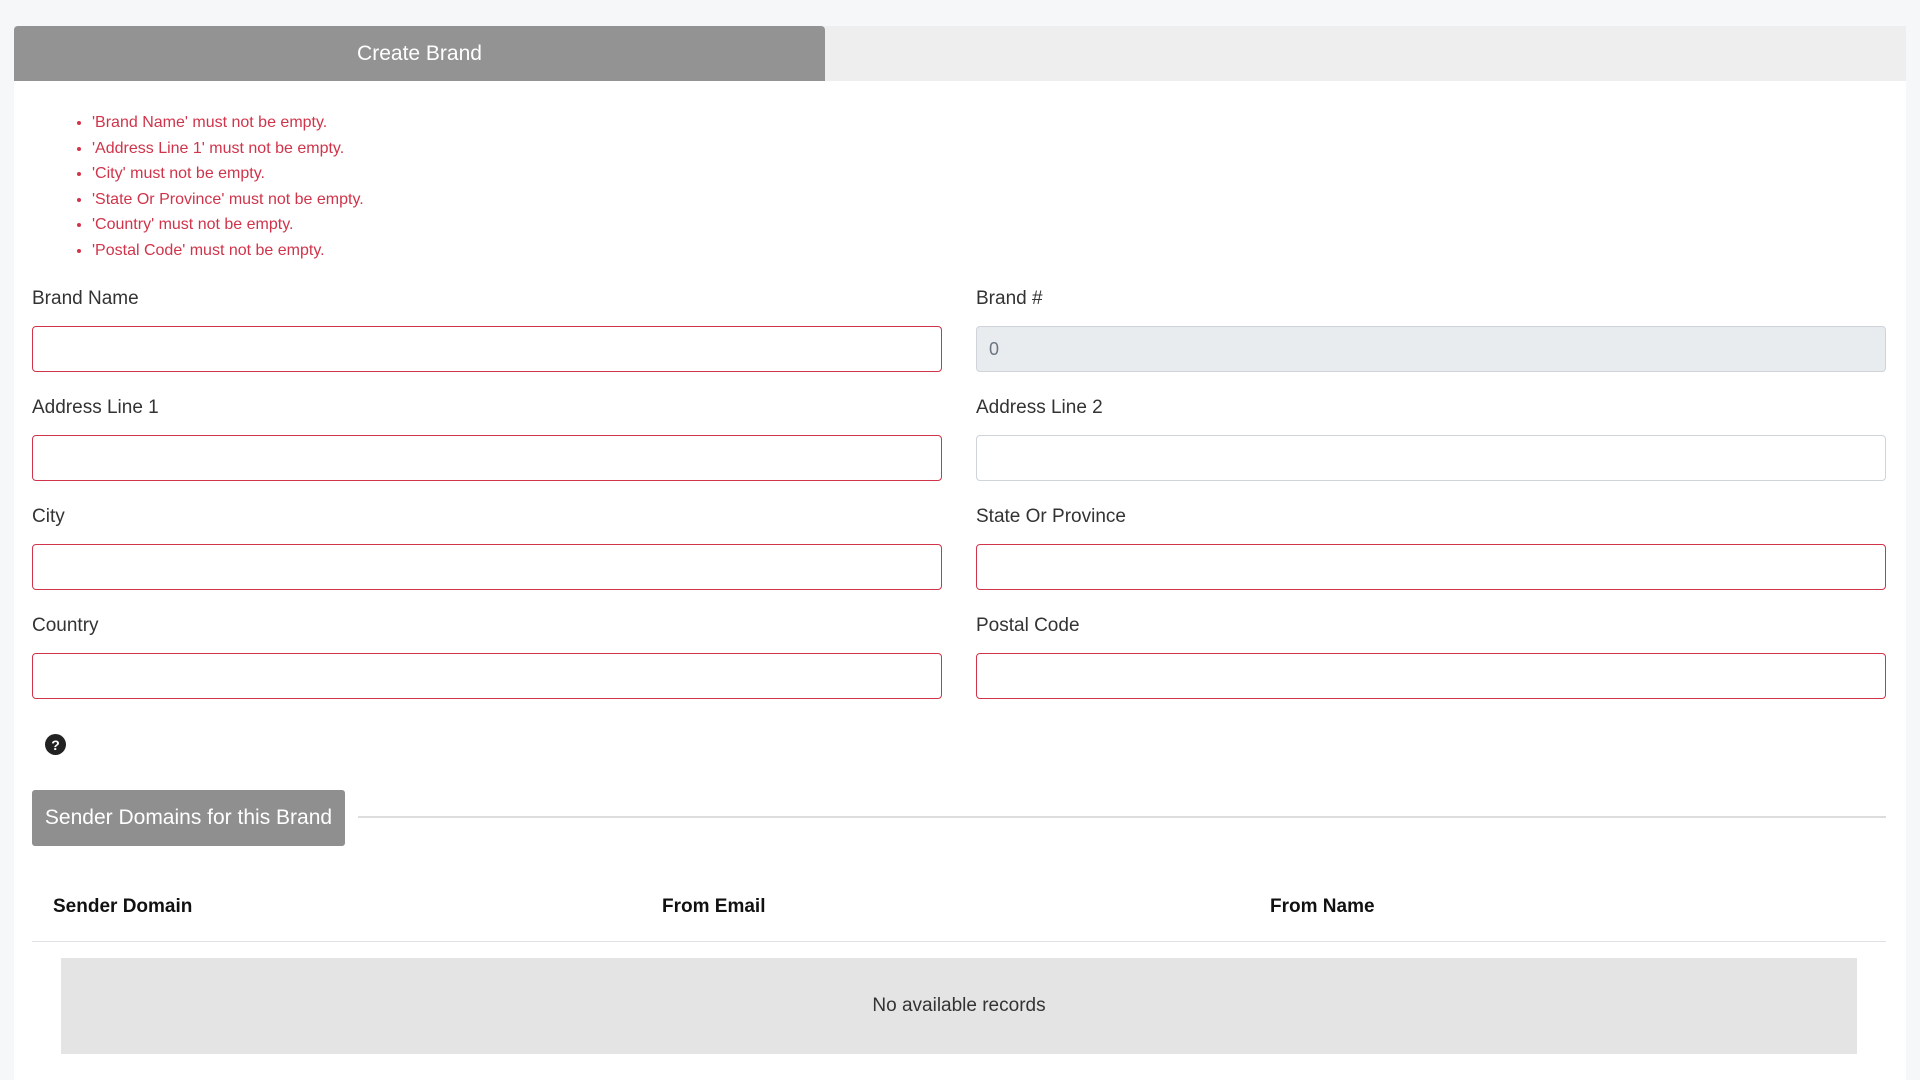 The height and width of the screenshot is (1080, 1920). I want to click on country-input, so click(487, 676).